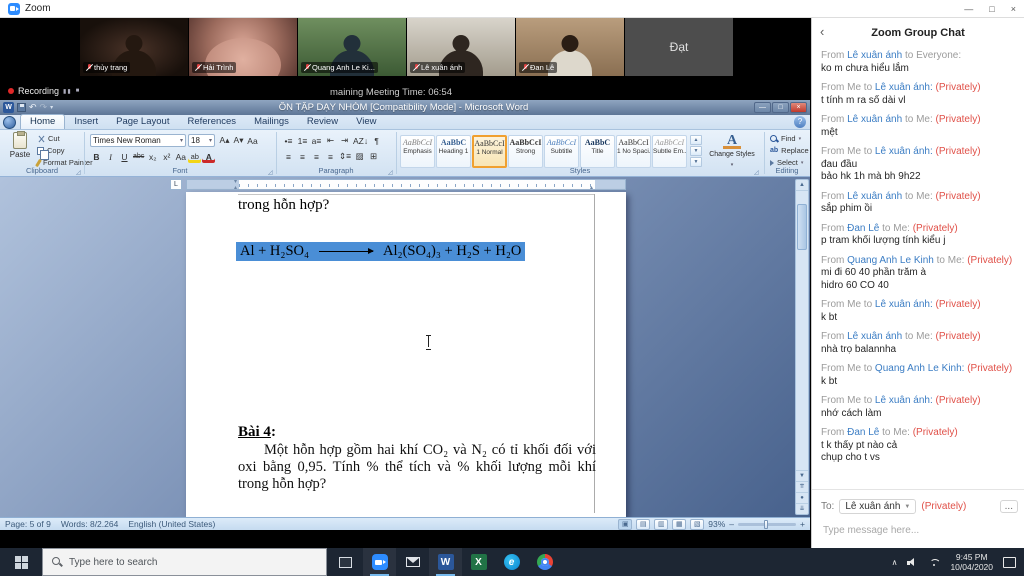  I want to click on select-browse-object-button: ●, so click(802, 497).